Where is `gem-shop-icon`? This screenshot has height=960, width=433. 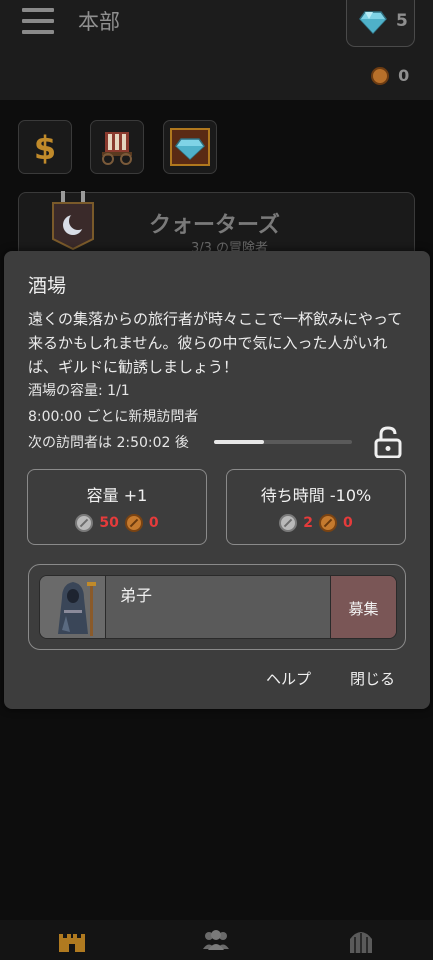
gem-shop-icon is located at coordinates (190, 147).